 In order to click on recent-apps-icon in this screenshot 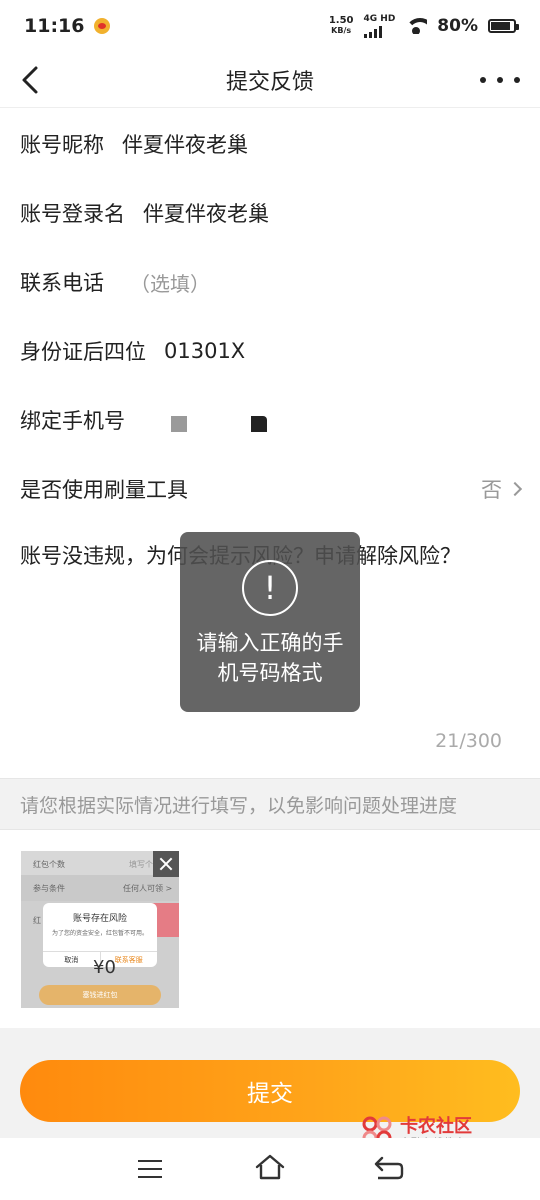, I will do `click(150, 1169)`.